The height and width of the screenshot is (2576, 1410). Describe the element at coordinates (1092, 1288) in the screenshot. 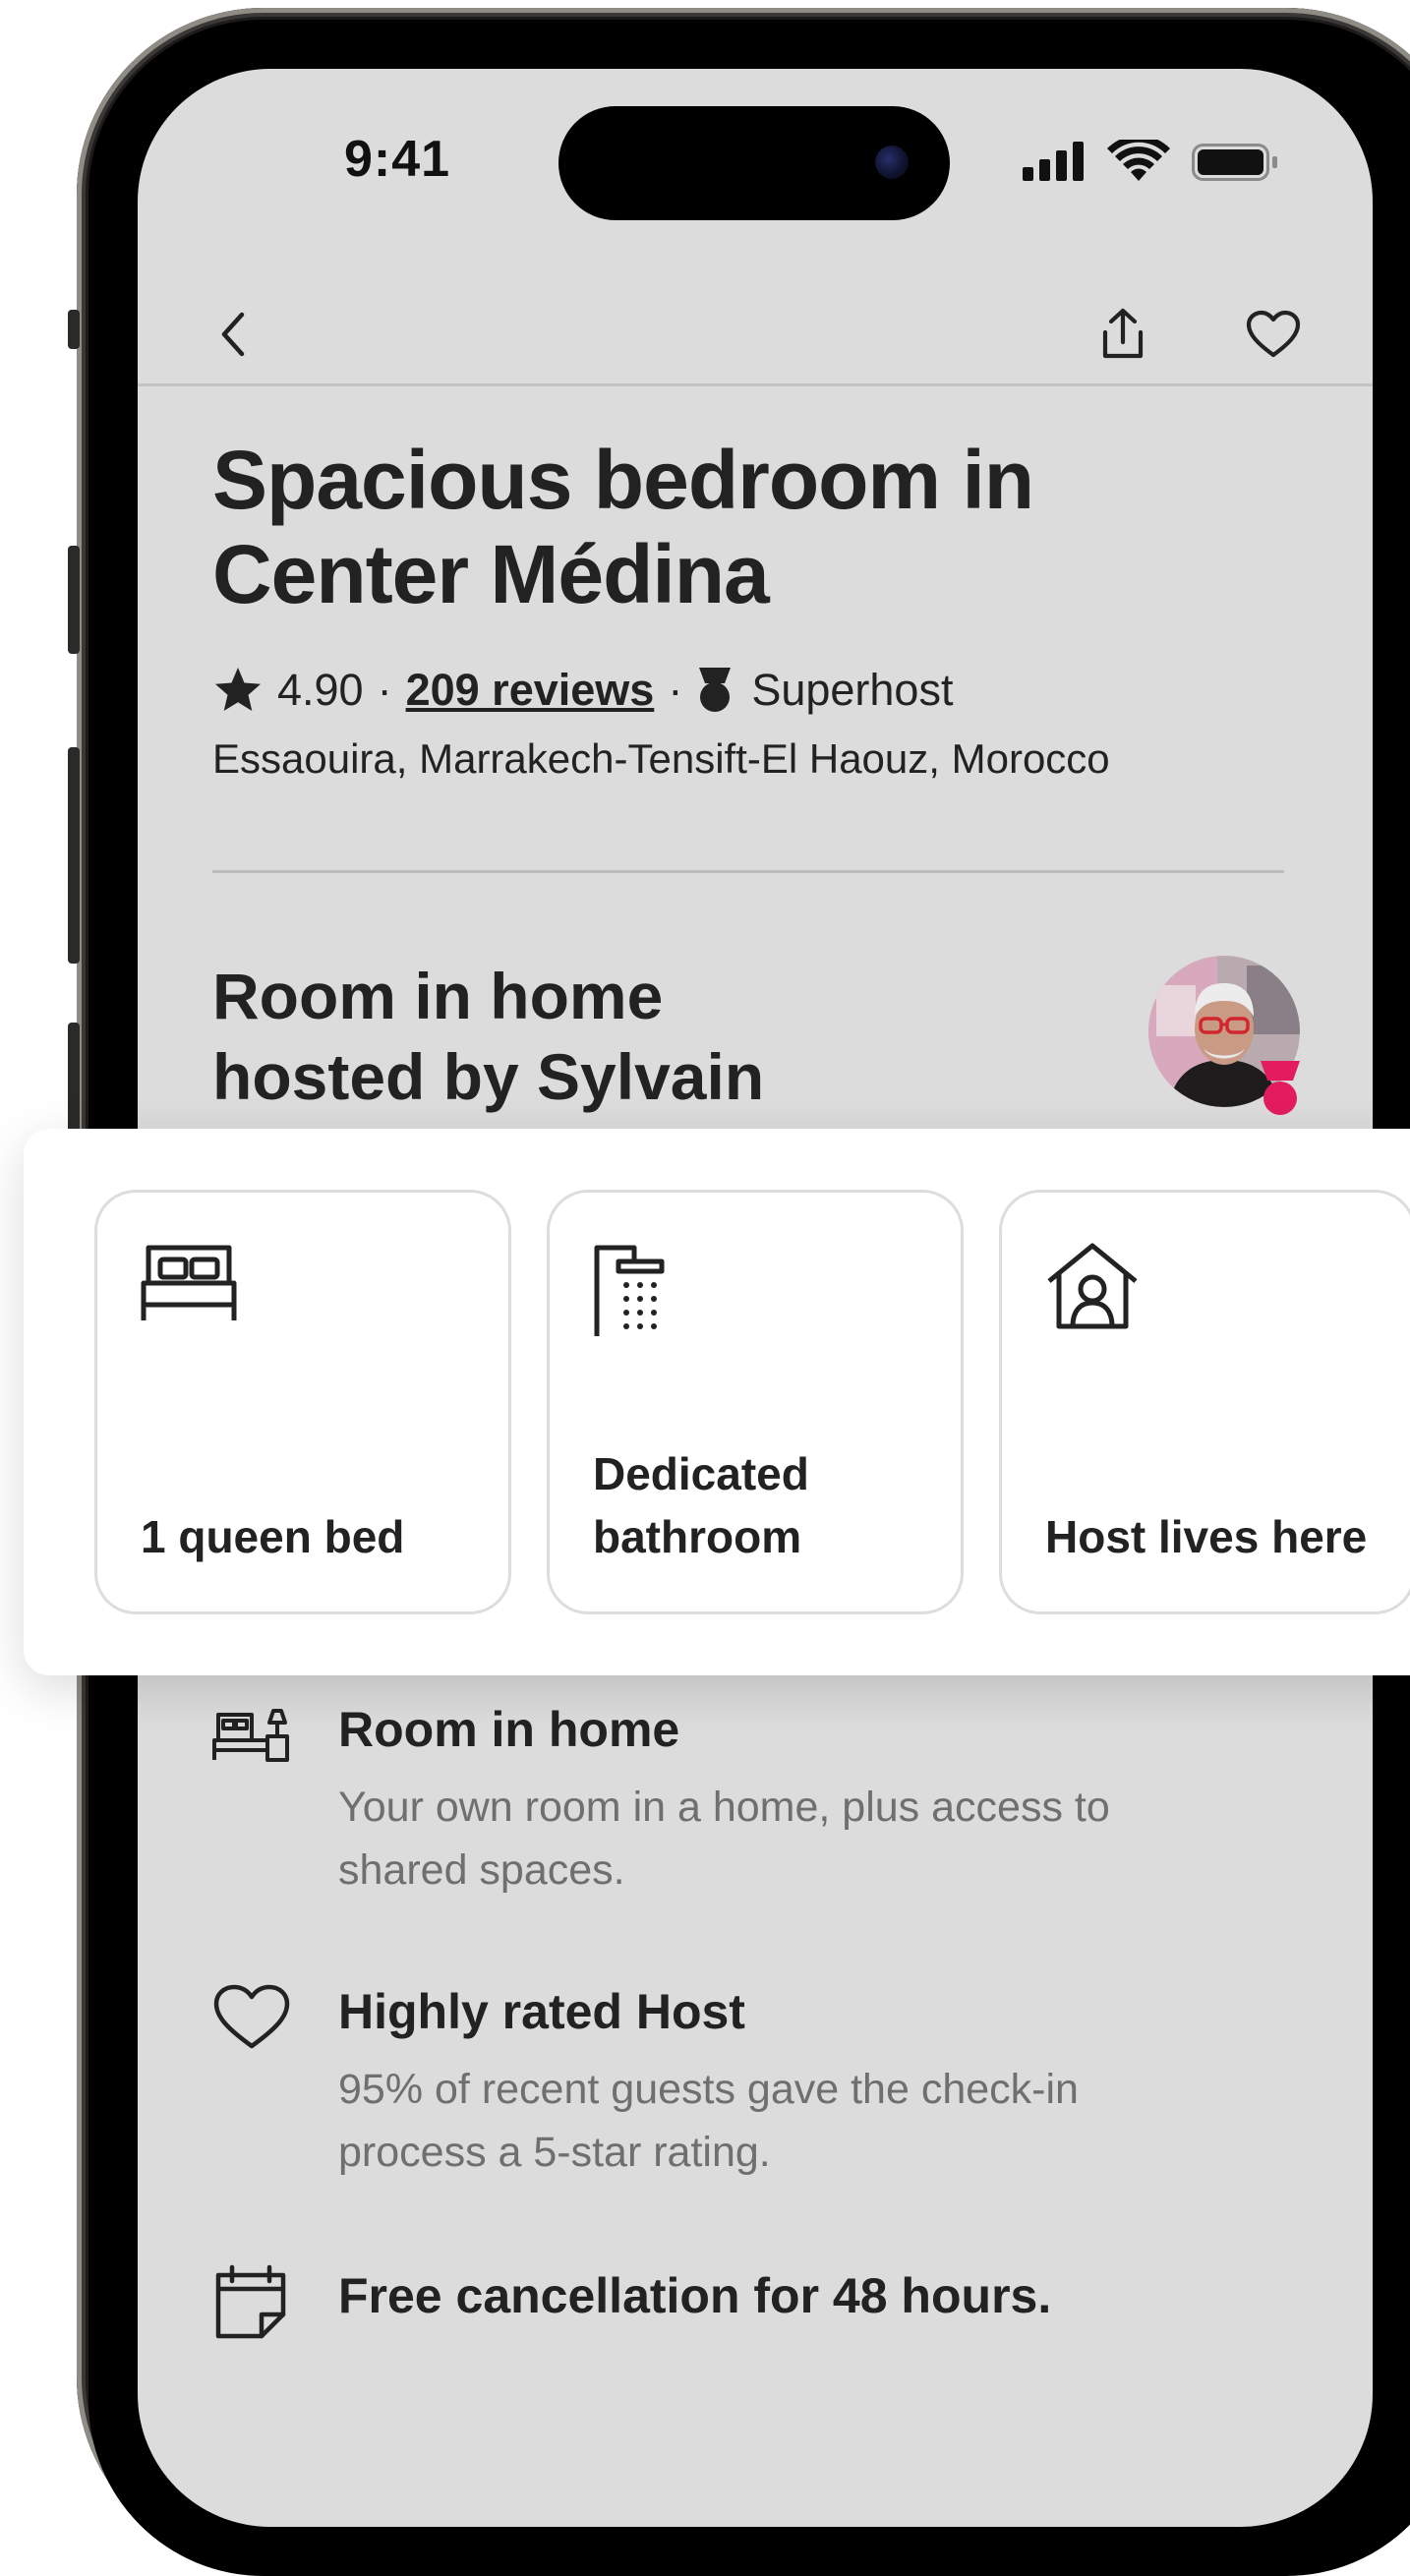

I see `house-person-icon` at that location.